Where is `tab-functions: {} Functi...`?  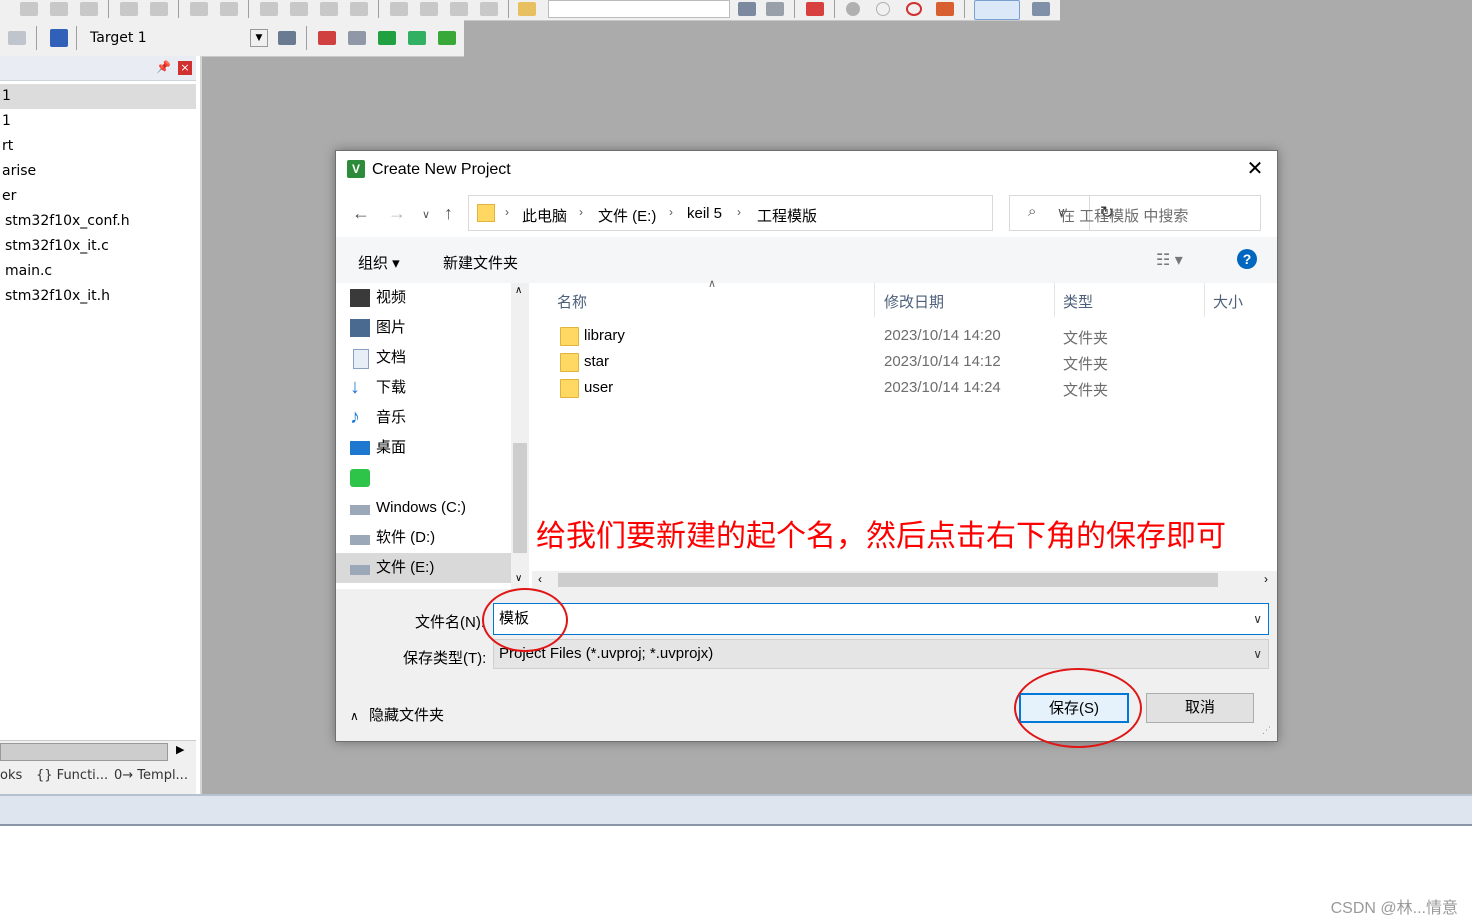
tab-functions: {} Functi... is located at coordinates (72, 775).